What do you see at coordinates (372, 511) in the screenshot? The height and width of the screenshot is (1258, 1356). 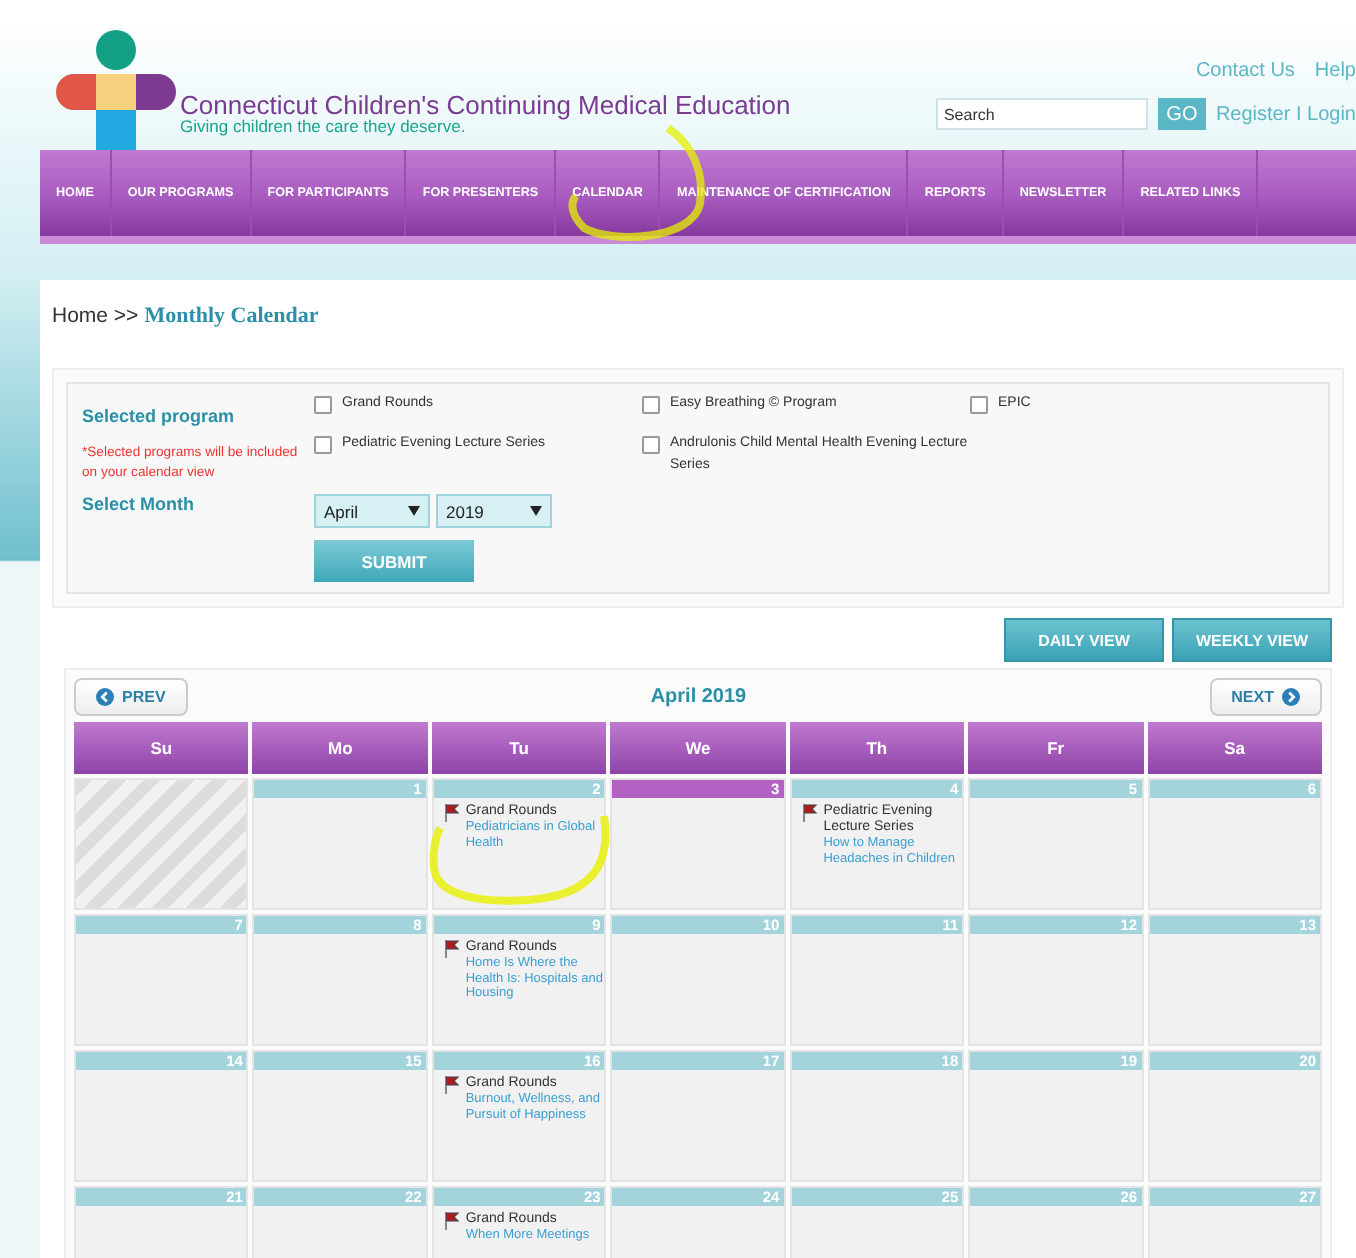 I see `month-dropdown: April` at bounding box center [372, 511].